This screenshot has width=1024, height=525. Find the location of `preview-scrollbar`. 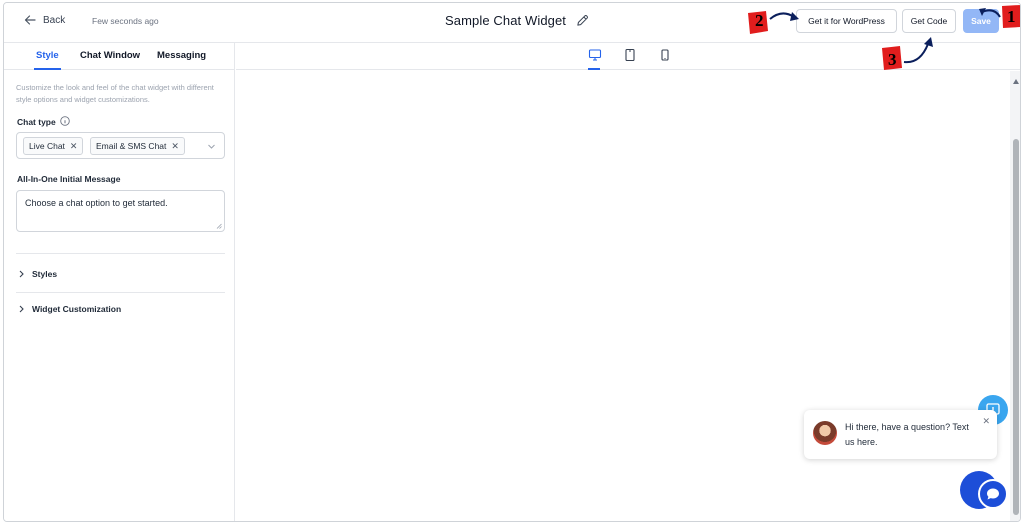

preview-scrollbar is located at coordinates (1015, 296).